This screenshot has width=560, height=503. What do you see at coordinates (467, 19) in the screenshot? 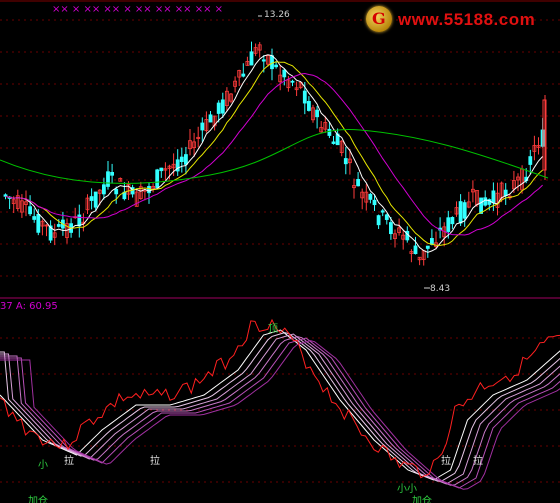
I see `logo-url: www.55188.com` at bounding box center [467, 19].